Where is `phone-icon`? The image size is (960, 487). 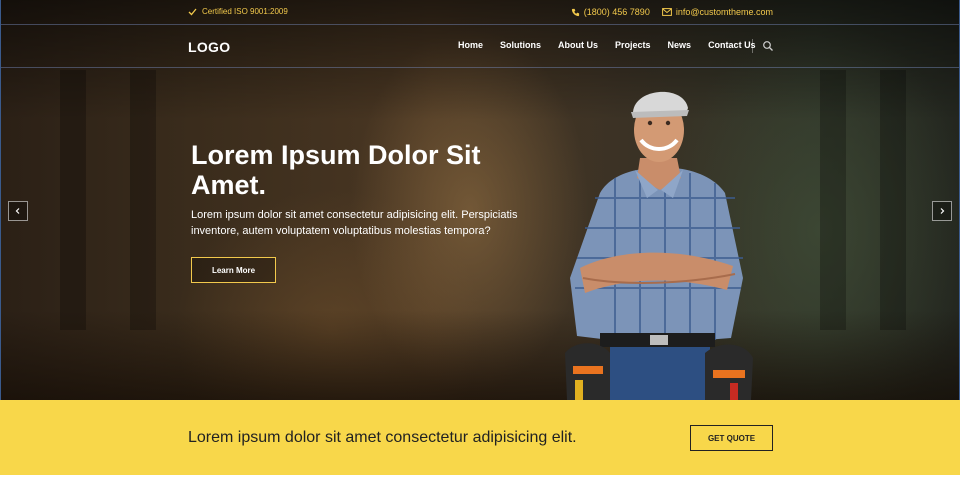
phone-icon is located at coordinates (575, 12).